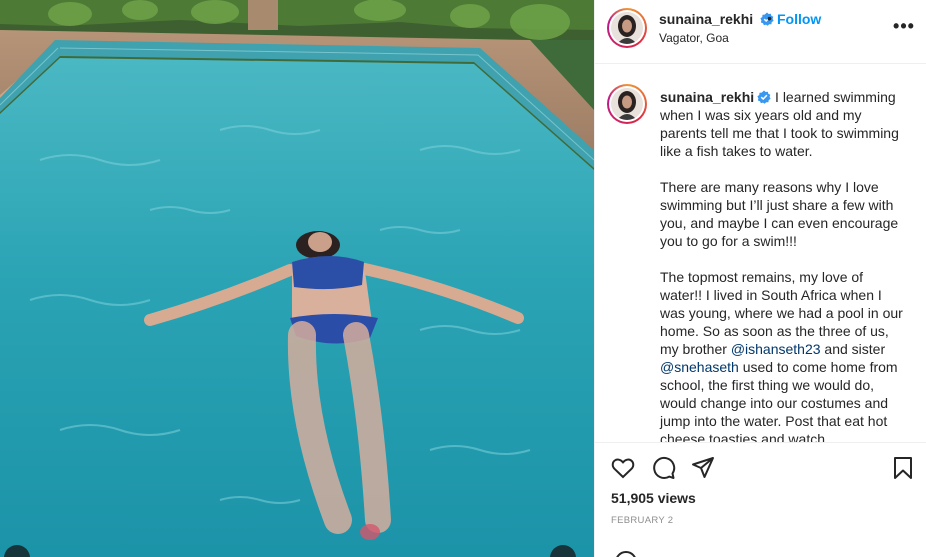 The image size is (926, 557). What do you see at coordinates (707, 97) in the screenshot?
I see `caption-username: sunaina_rekhi` at bounding box center [707, 97].